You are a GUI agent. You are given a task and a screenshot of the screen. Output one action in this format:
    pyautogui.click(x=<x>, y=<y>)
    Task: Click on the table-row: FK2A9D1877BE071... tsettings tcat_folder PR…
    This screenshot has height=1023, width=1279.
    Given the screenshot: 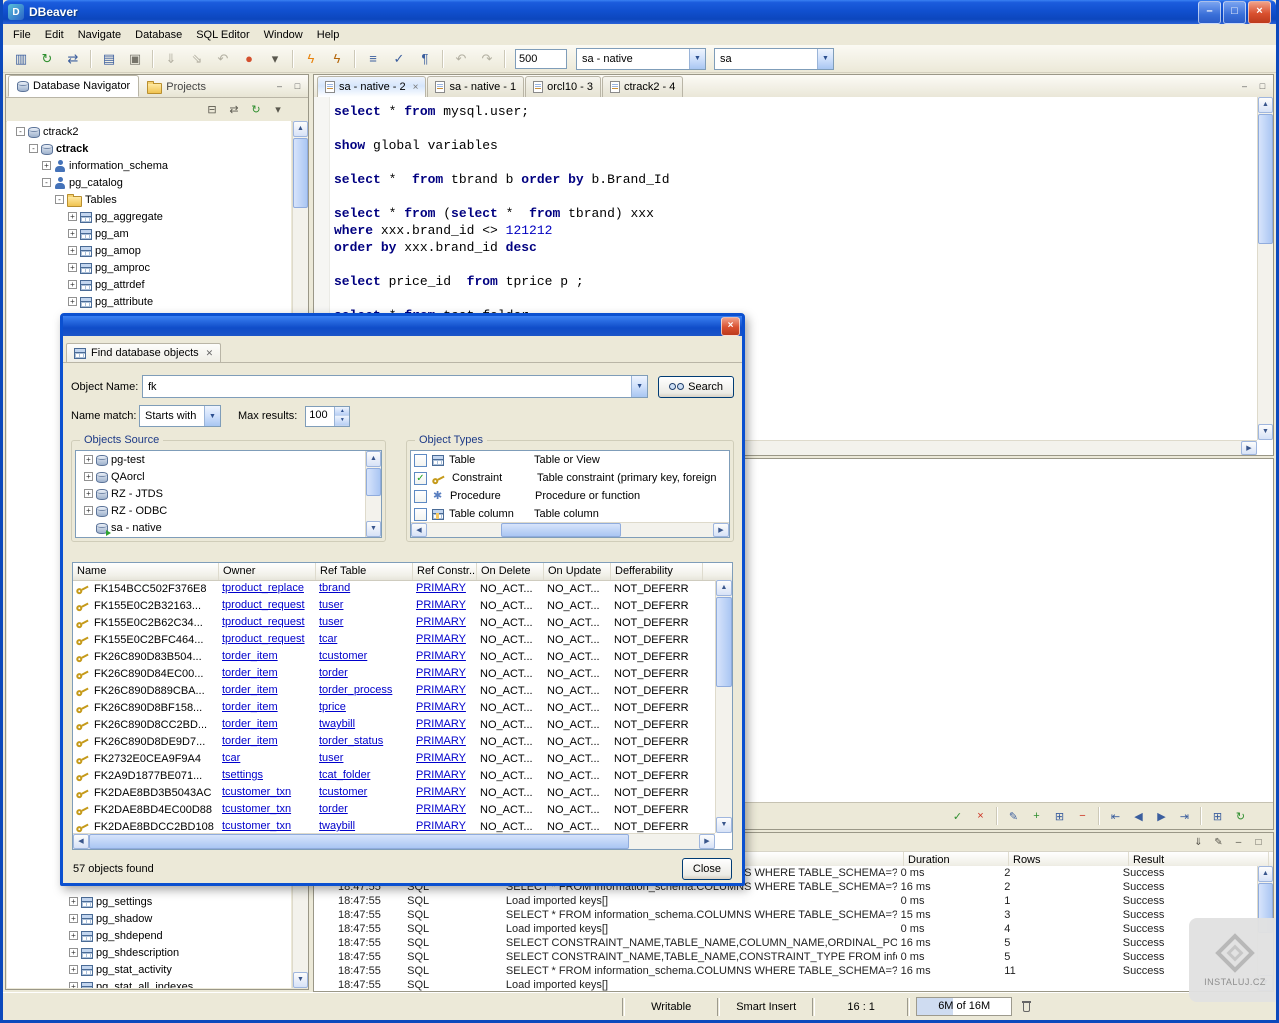 What is the action you would take?
    pyautogui.click(x=394, y=775)
    